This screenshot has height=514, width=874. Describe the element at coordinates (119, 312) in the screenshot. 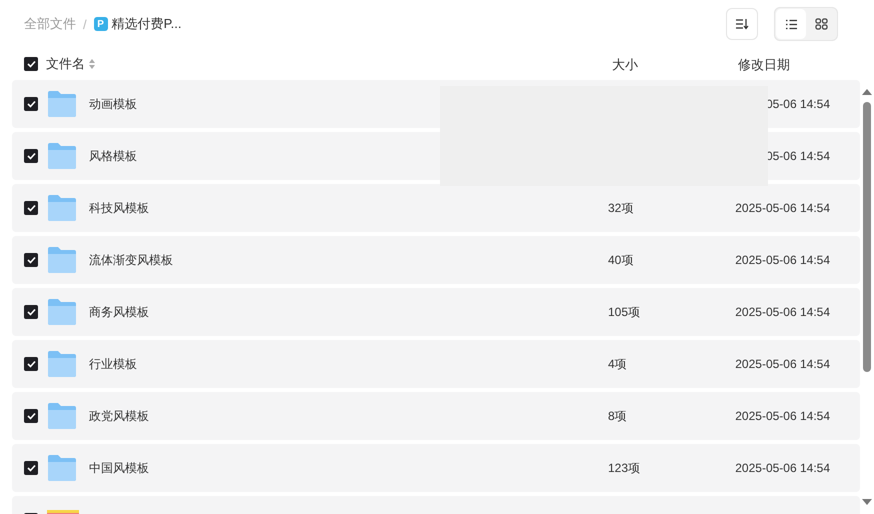

I see `file-name: 商务风模板` at that location.